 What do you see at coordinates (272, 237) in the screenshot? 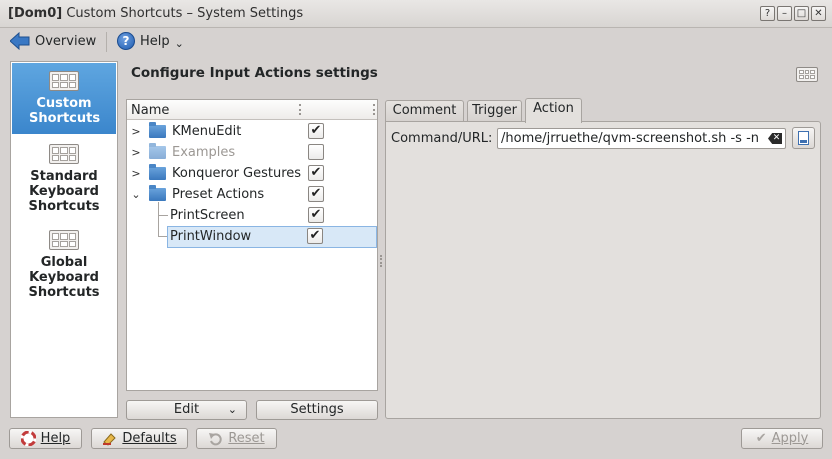
I see `tree-row-printwindow: PrintWindow ✔` at bounding box center [272, 237].